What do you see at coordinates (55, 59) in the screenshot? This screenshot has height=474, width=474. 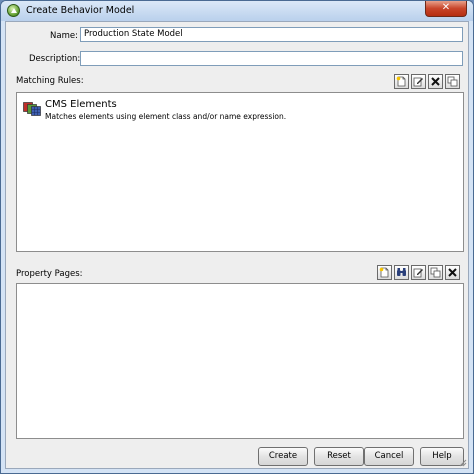 I see `description-label: Description:` at bounding box center [55, 59].